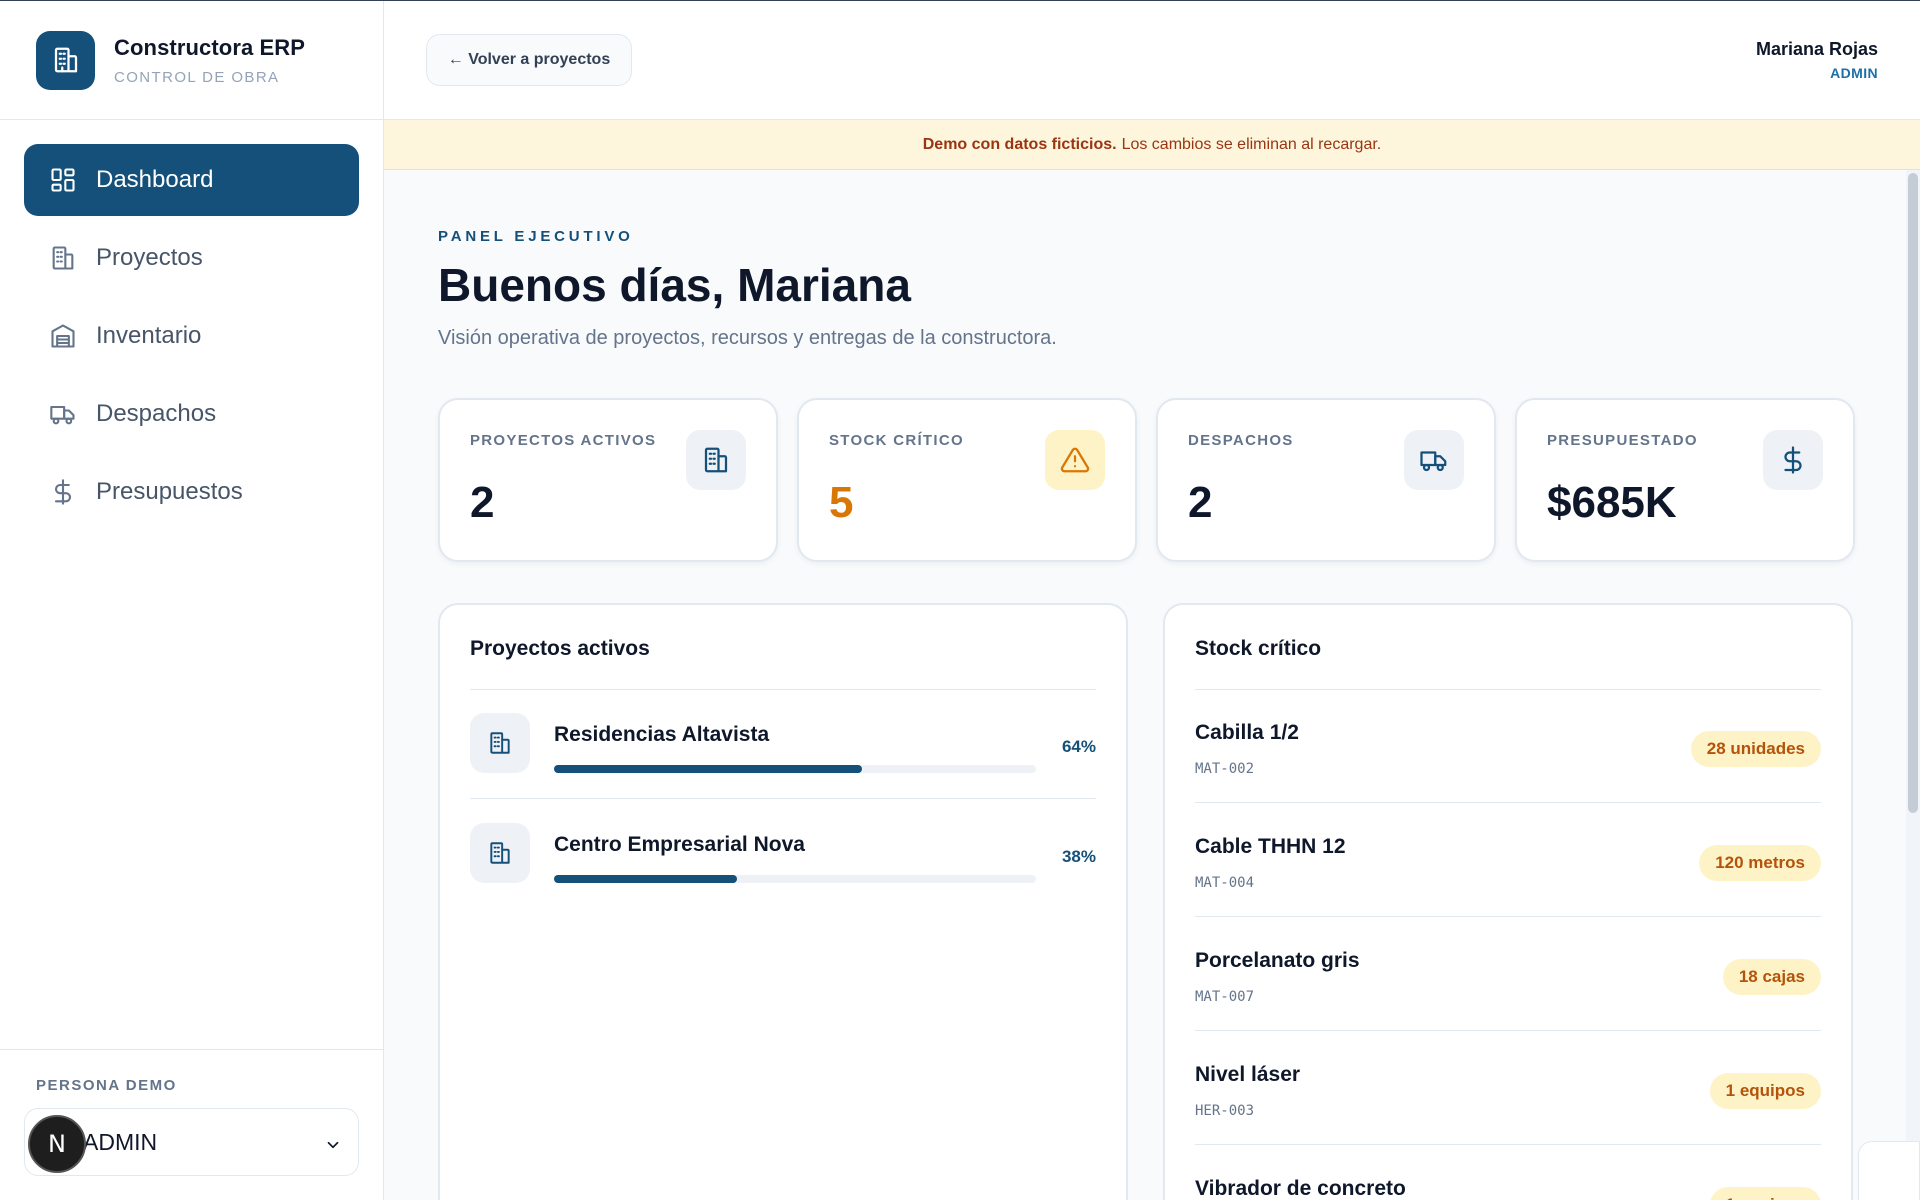 The width and height of the screenshot is (1920, 1200). What do you see at coordinates (967, 480) in the screenshot?
I see `kpi-card-stock-critico: STOCK CRÍTICO 5` at bounding box center [967, 480].